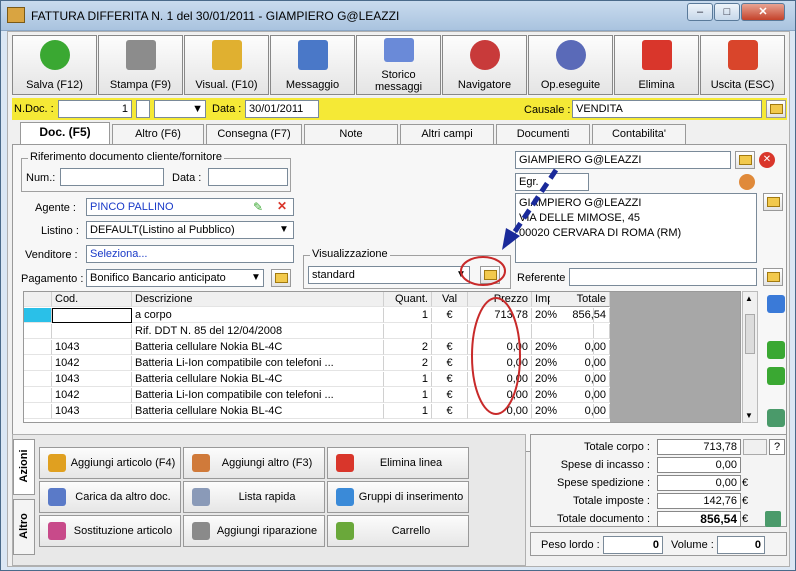  I want to click on annotation-arrow-line, so click(534, 203).